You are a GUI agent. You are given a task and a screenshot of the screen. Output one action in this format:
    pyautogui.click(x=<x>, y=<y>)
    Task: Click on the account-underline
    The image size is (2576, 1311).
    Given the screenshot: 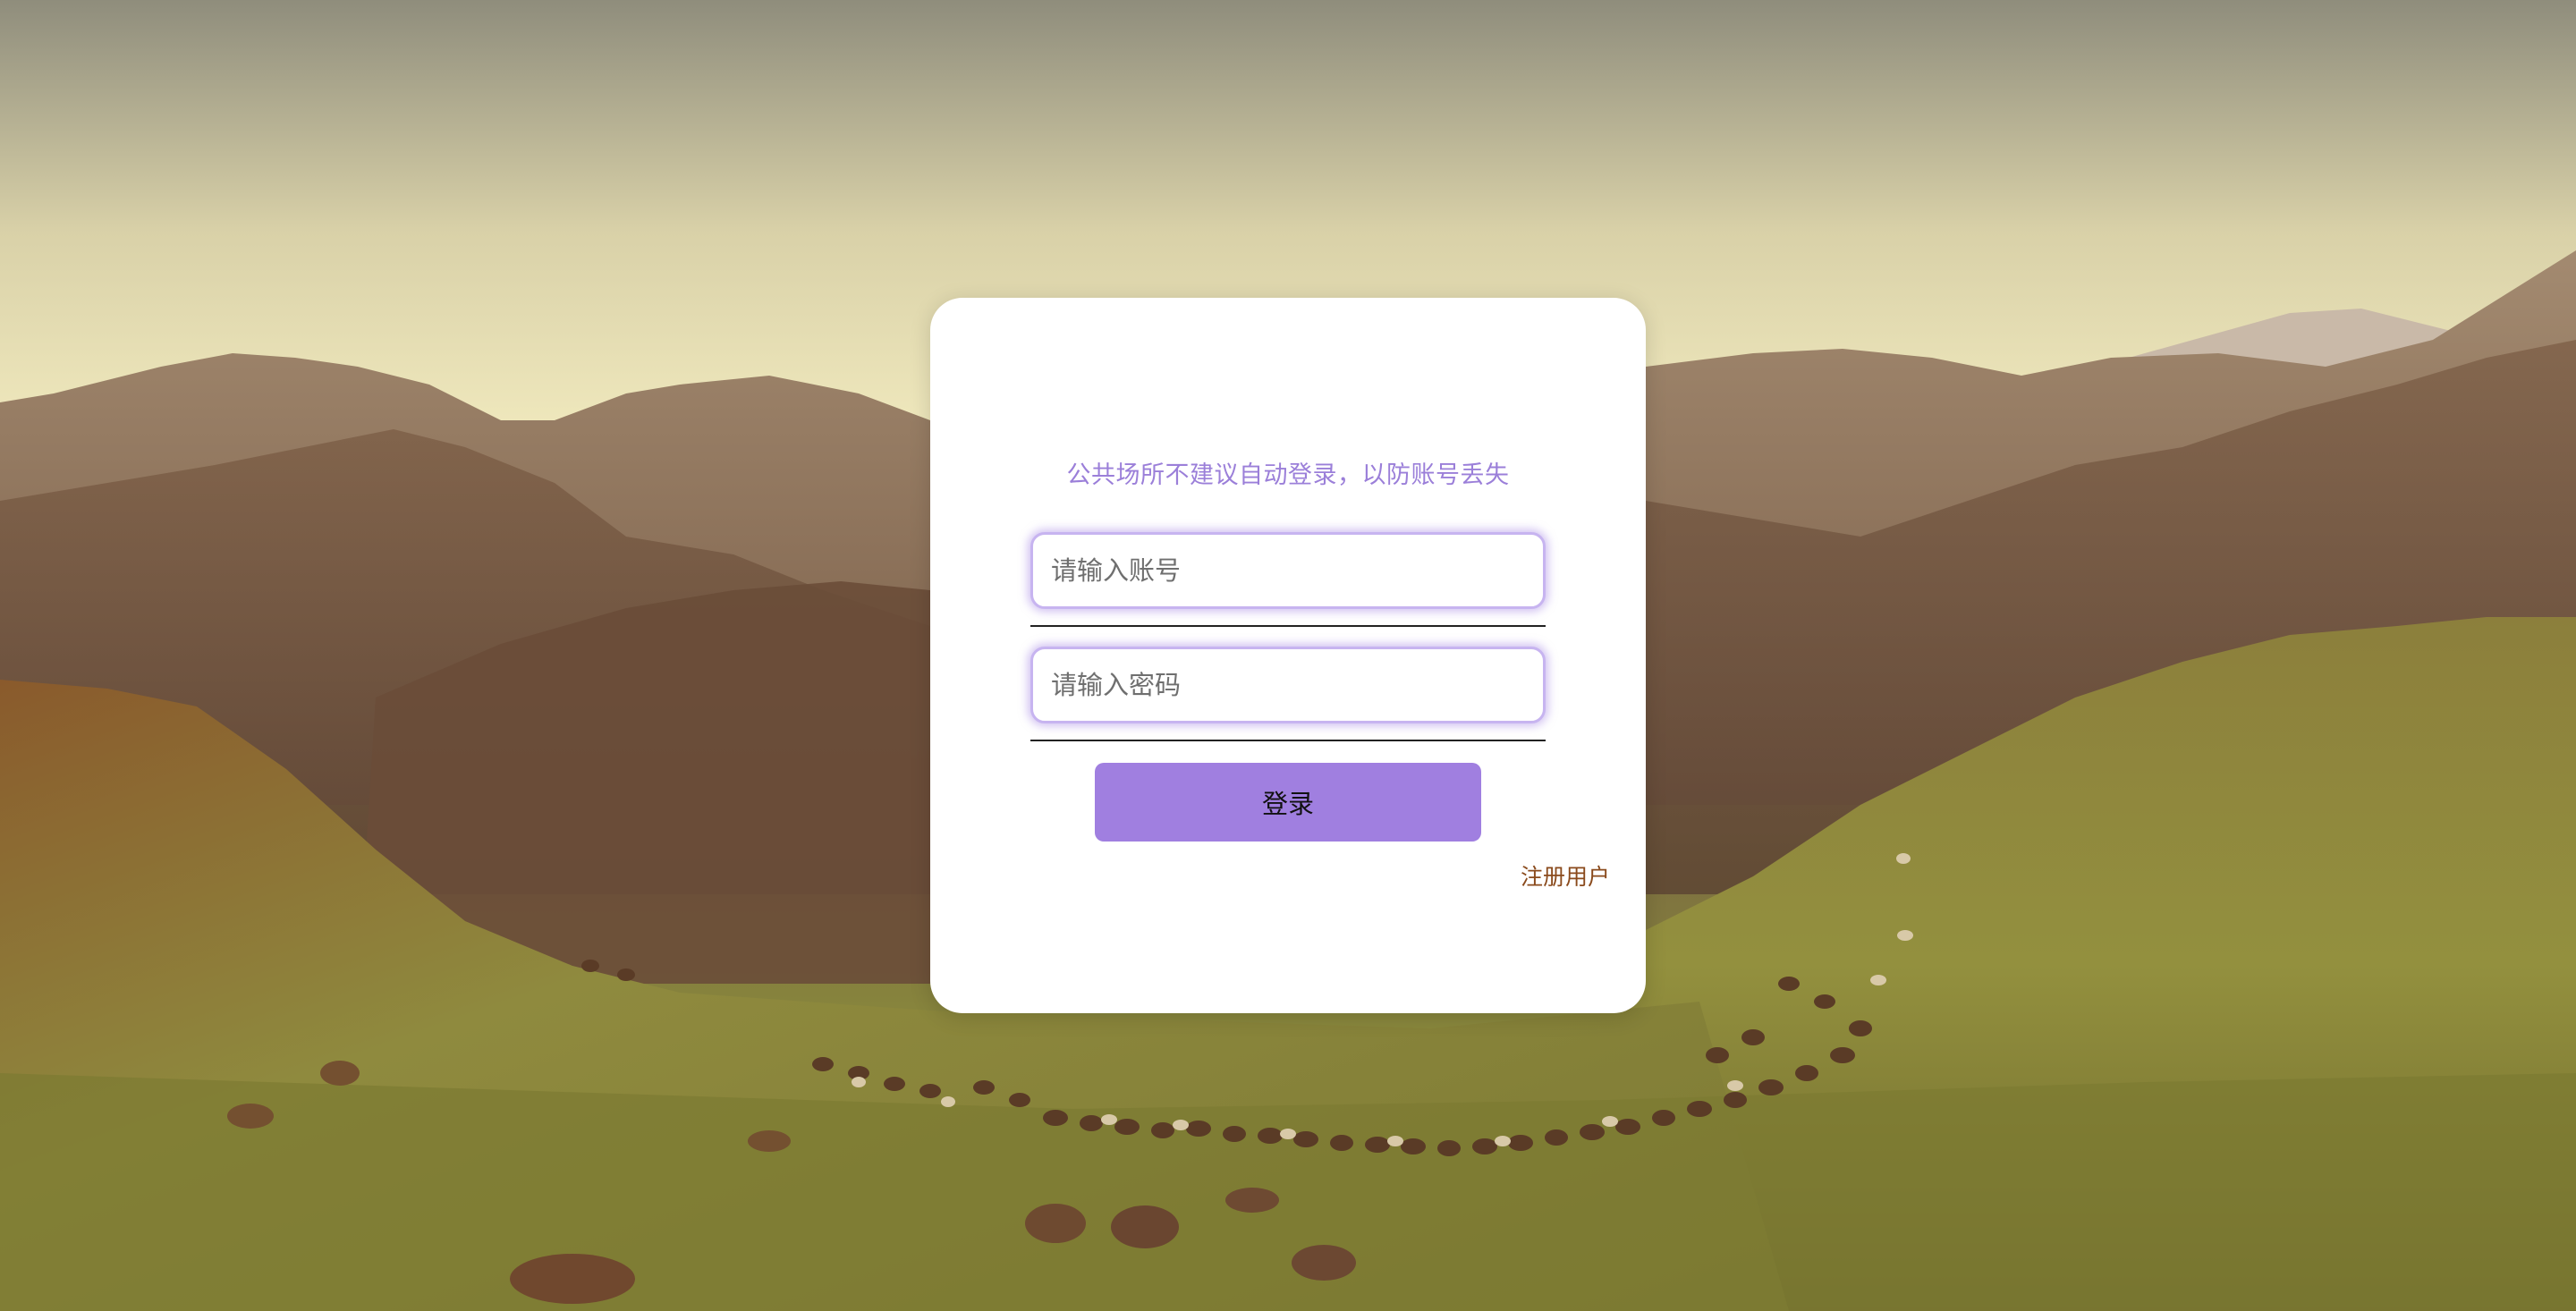 What is the action you would take?
    pyautogui.click(x=1288, y=626)
    